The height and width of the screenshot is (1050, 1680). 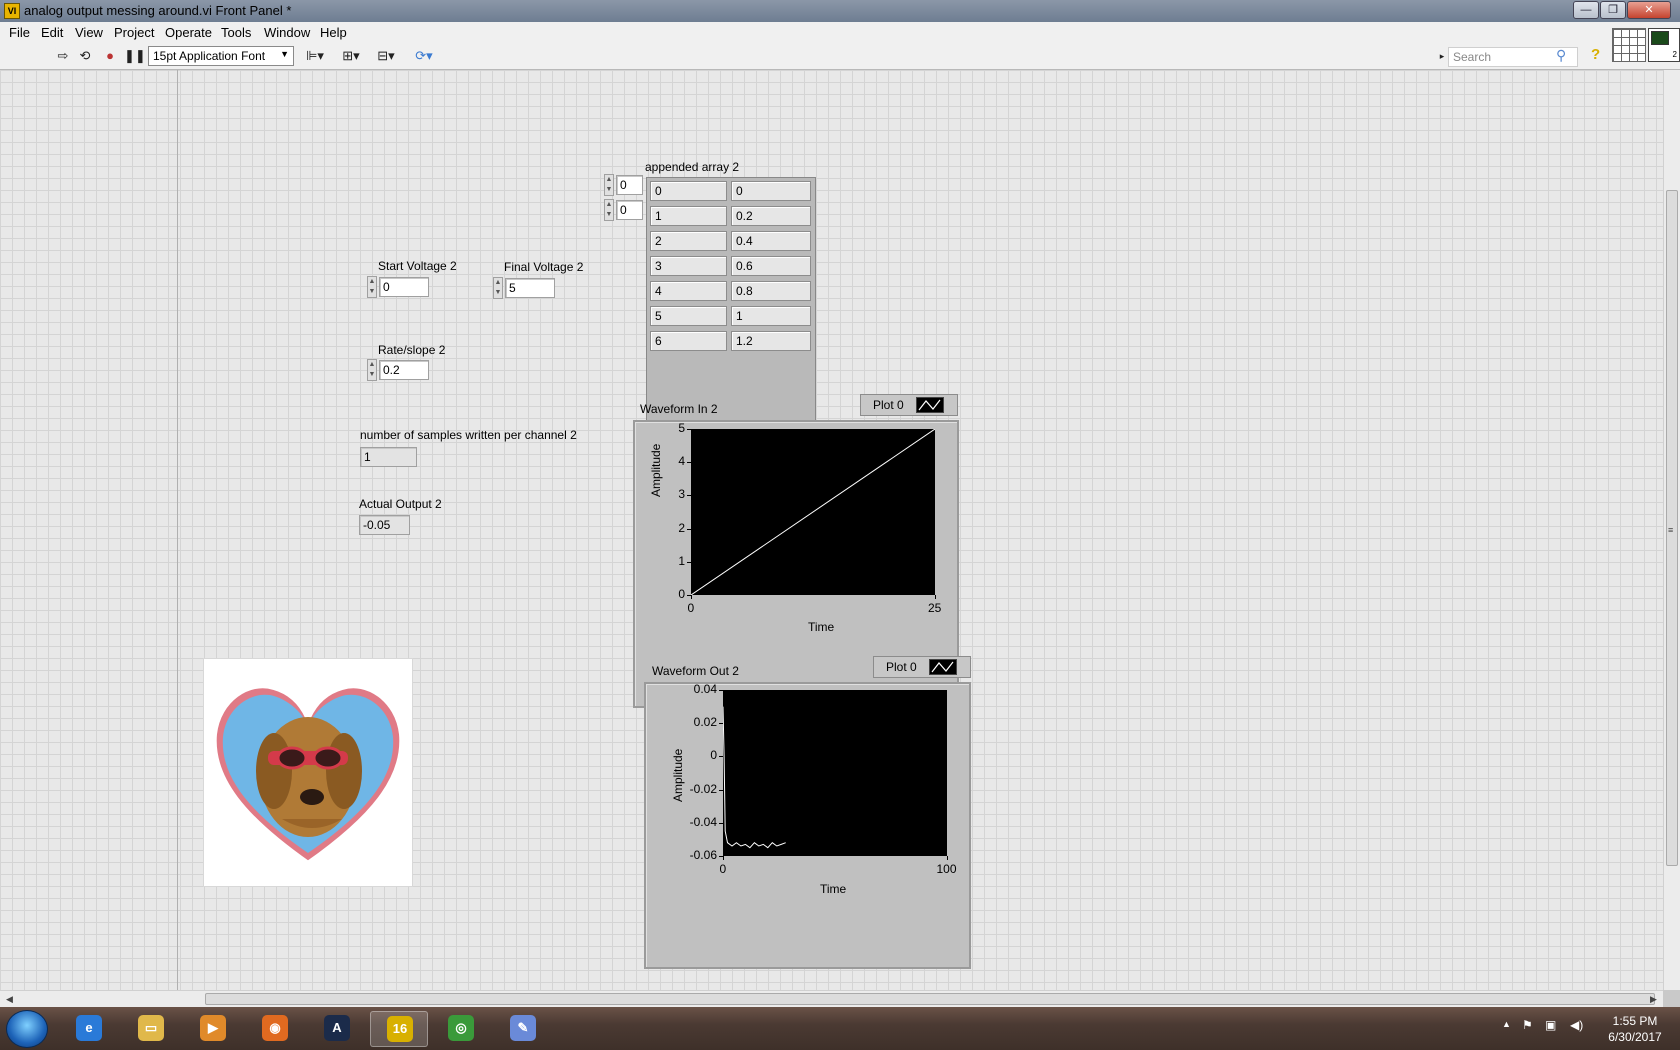 What do you see at coordinates (27, 1029) in the screenshot?
I see `start-button` at bounding box center [27, 1029].